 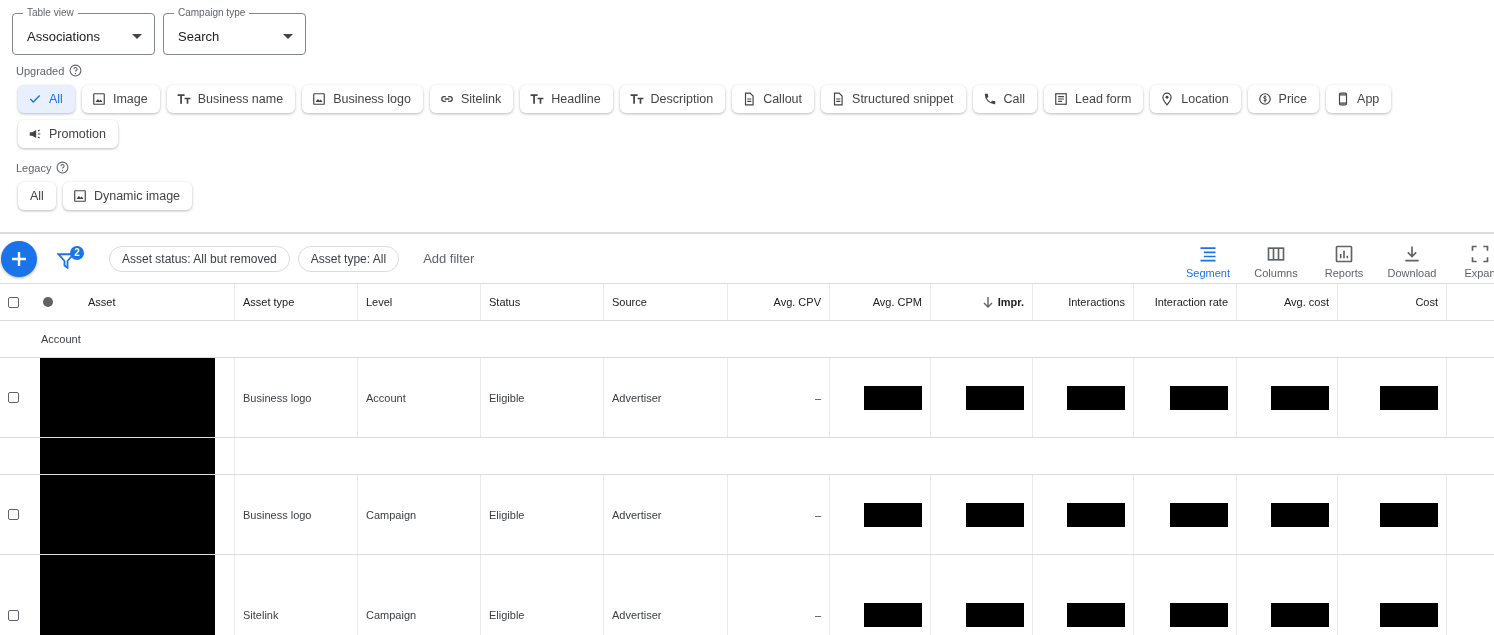 What do you see at coordinates (386, 397) in the screenshot?
I see `table-cell: Account` at bounding box center [386, 397].